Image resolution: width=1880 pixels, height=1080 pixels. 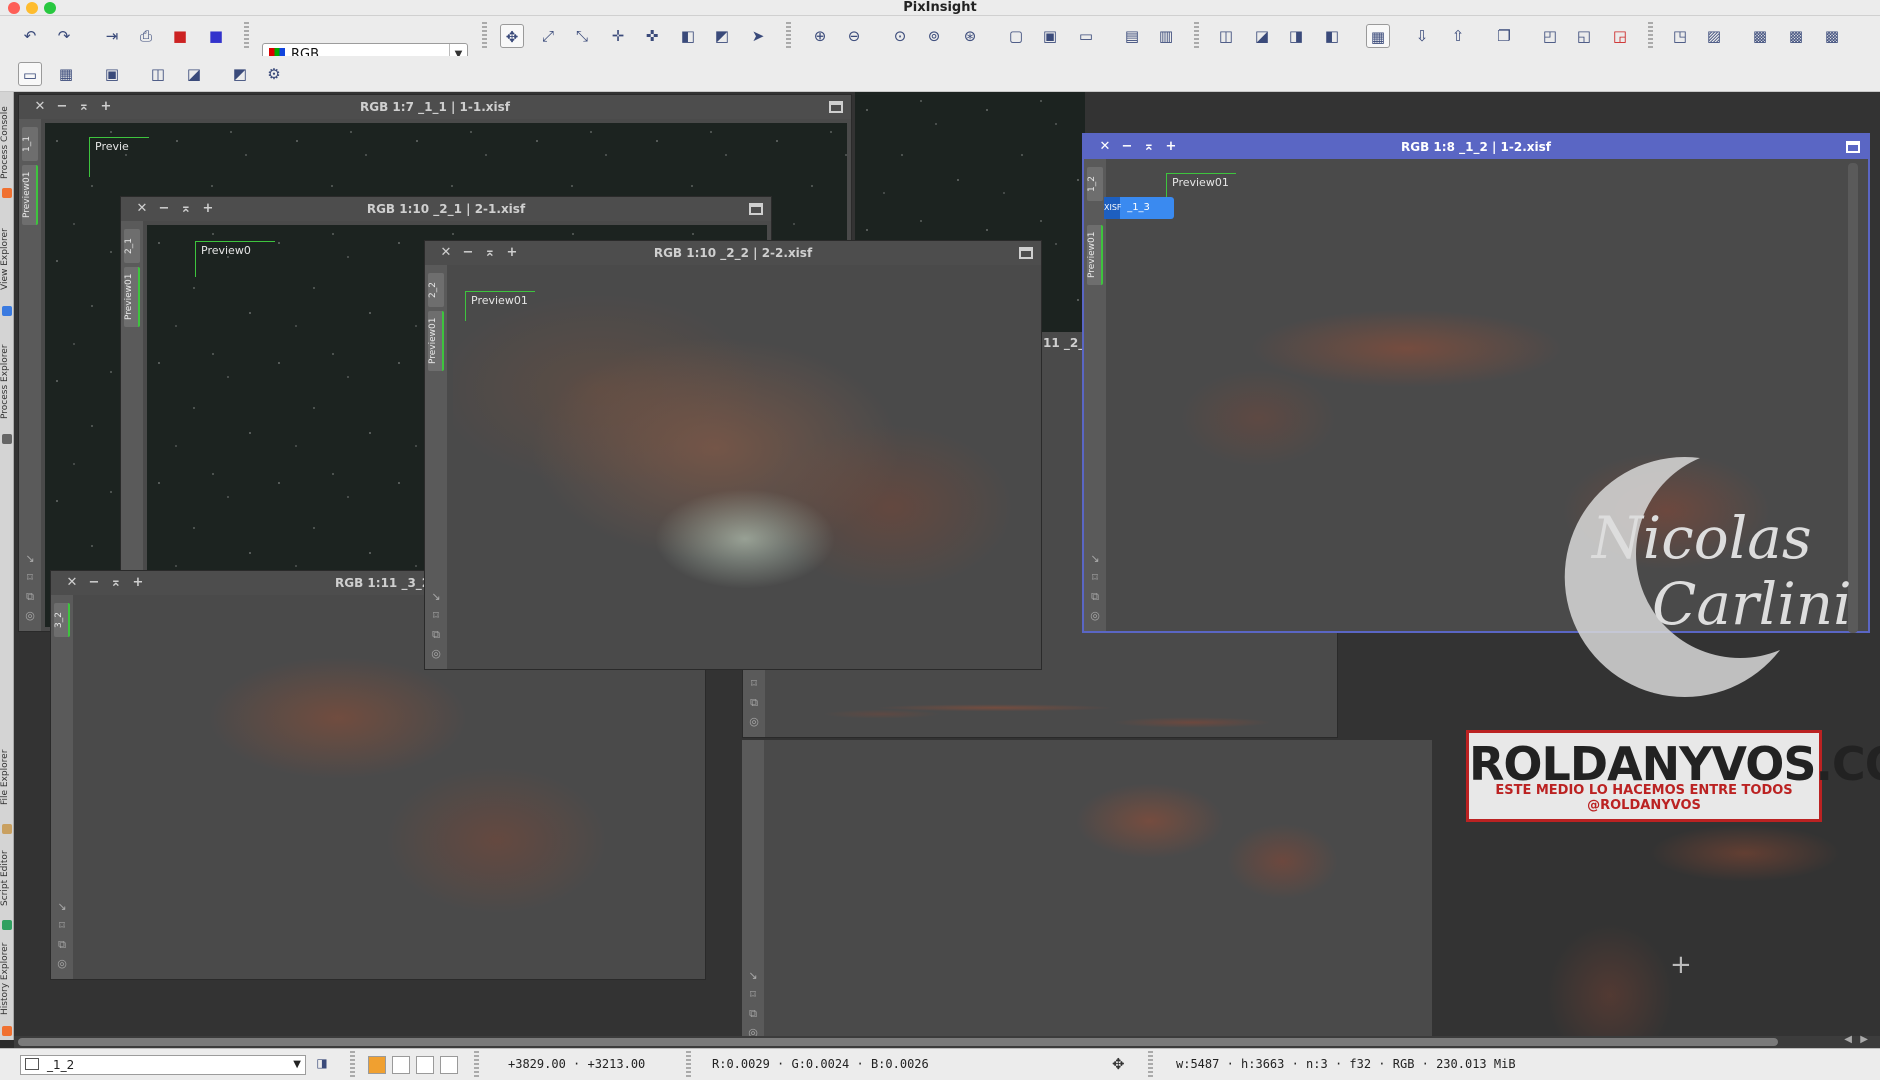 What do you see at coordinates (1458, 36) in the screenshot?
I see `save-icon: ⇧` at bounding box center [1458, 36].